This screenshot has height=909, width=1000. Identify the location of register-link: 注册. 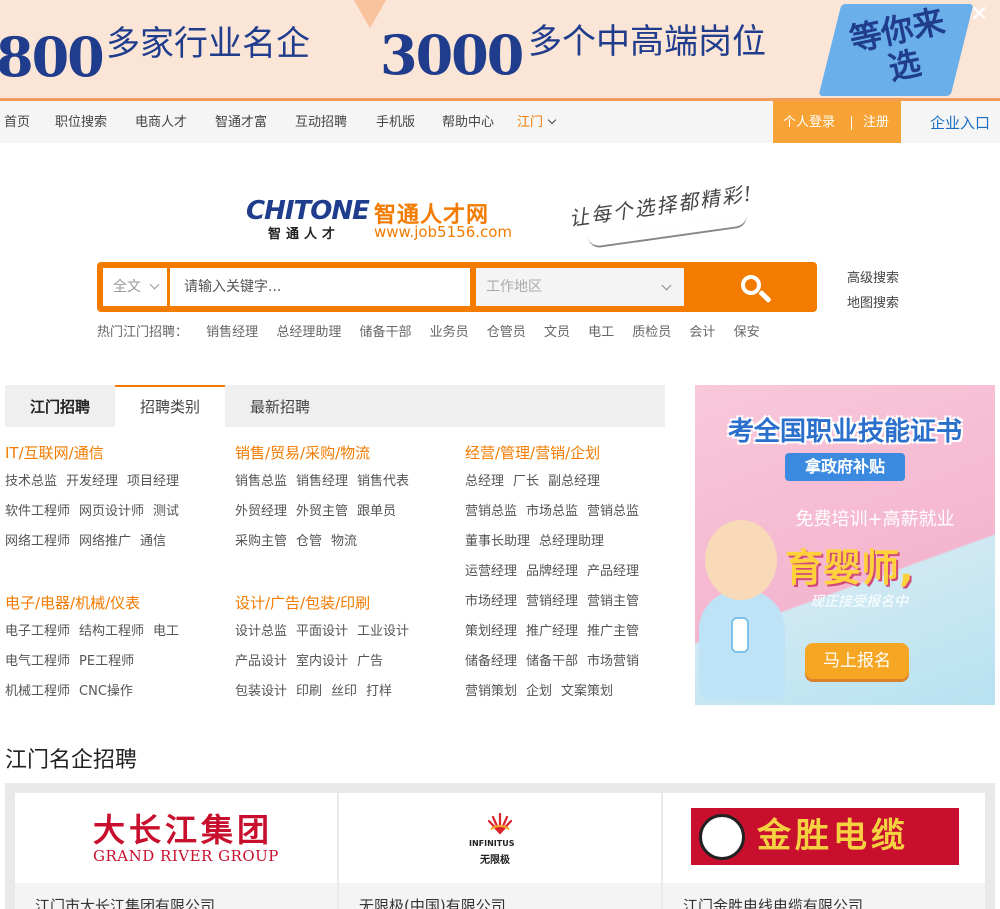
(876, 123).